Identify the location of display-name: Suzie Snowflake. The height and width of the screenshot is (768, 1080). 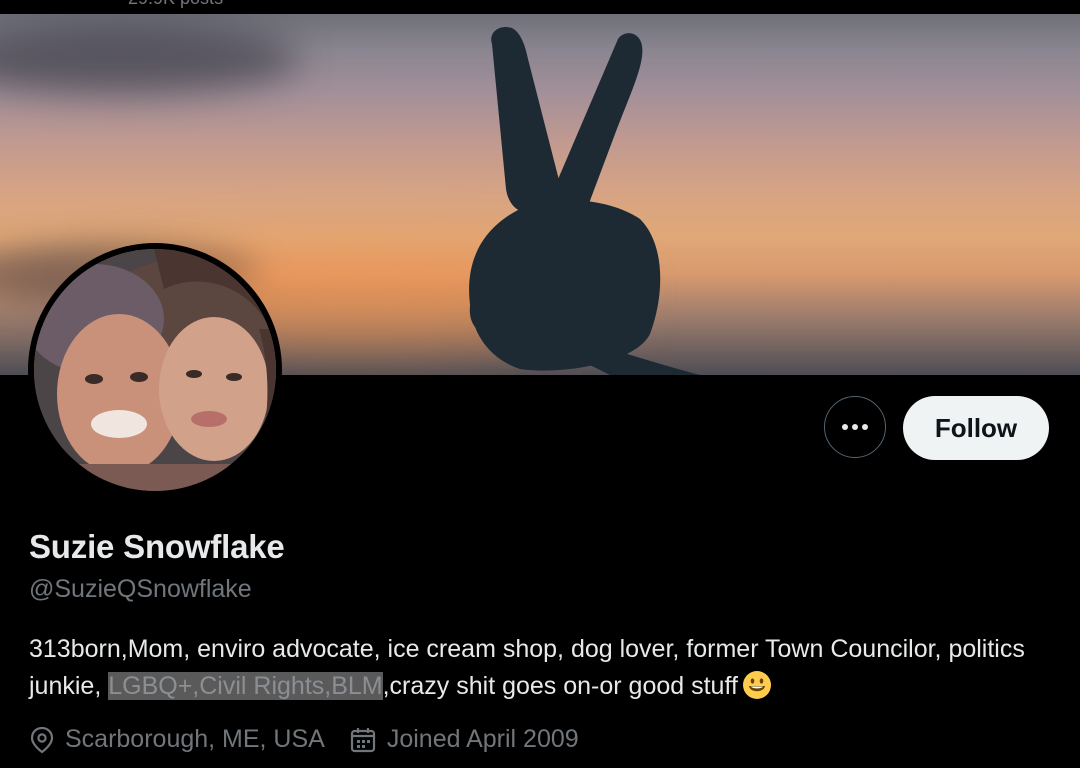
(157, 546).